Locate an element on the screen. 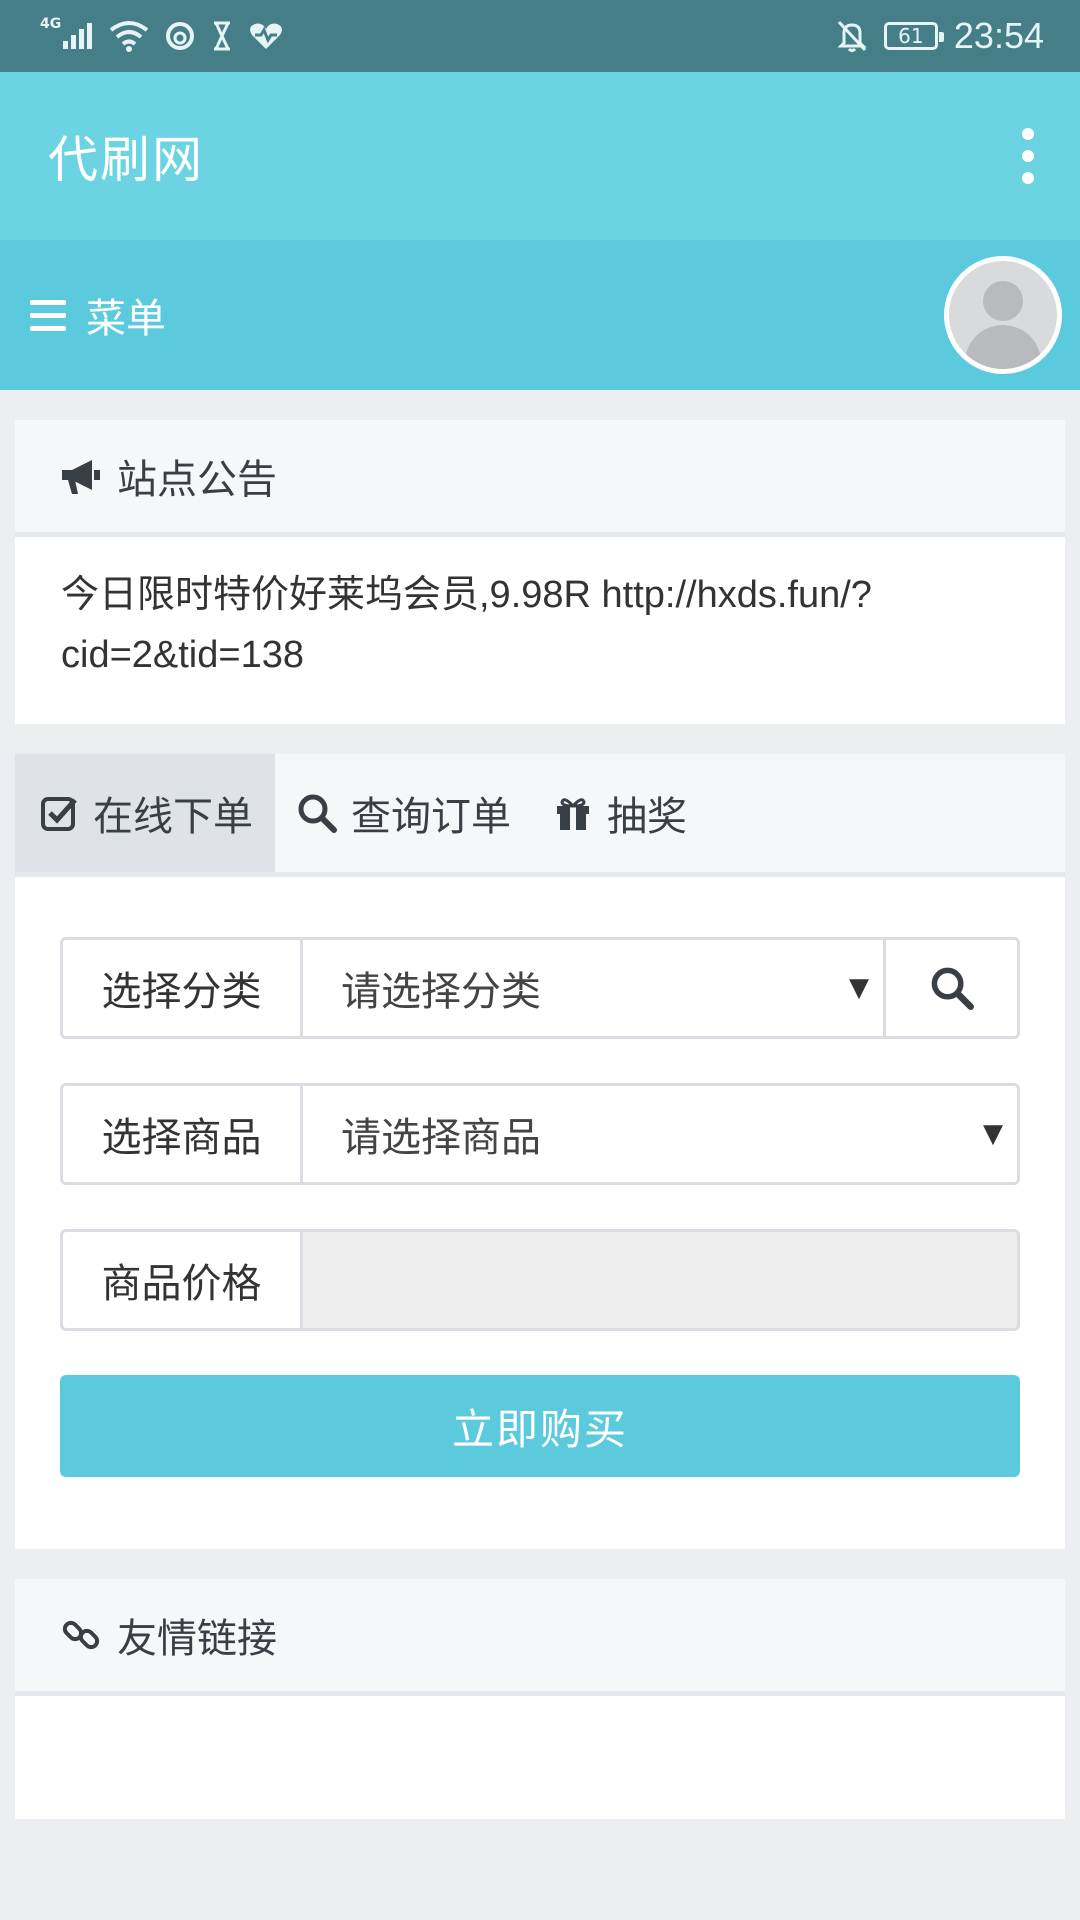  category-select-value: 请选择分类 is located at coordinates (441, 992).